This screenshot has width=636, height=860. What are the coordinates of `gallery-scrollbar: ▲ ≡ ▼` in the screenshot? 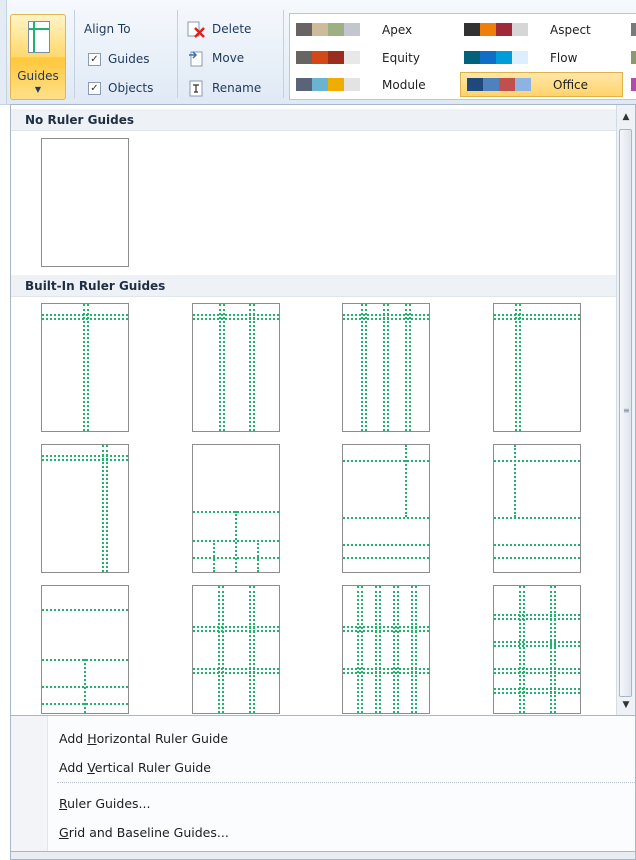 It's located at (625, 410).